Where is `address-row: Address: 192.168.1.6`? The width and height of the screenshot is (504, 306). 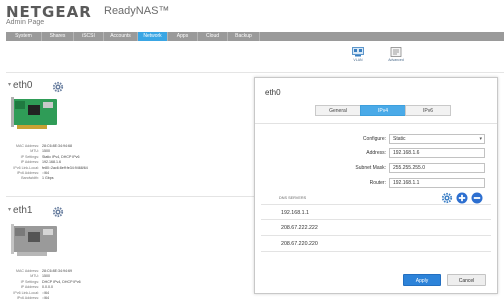
address-row: Address: 192.168.1.6 is located at coordinates (415, 153).